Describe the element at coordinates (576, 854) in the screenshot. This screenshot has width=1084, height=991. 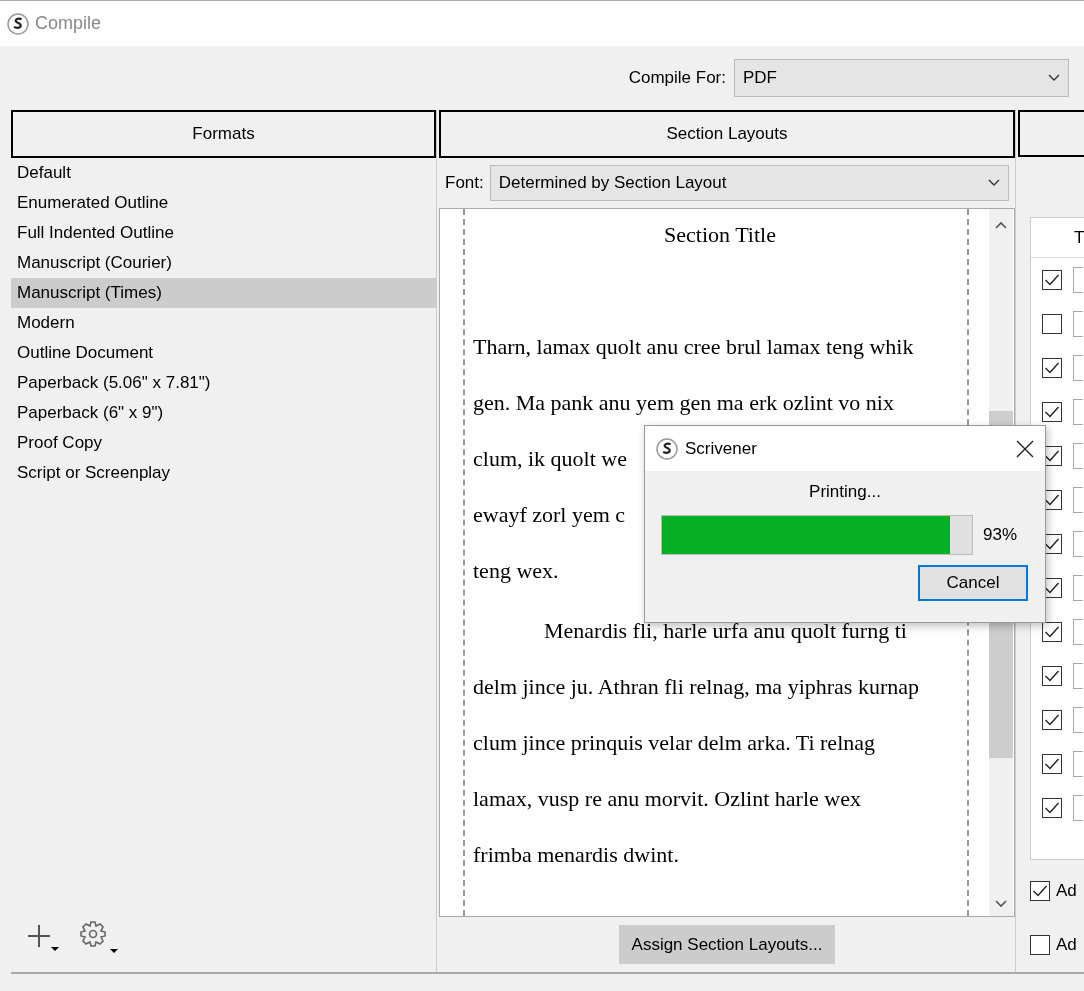
I see `preview-text-line: frimba menardis dwint.` at that location.